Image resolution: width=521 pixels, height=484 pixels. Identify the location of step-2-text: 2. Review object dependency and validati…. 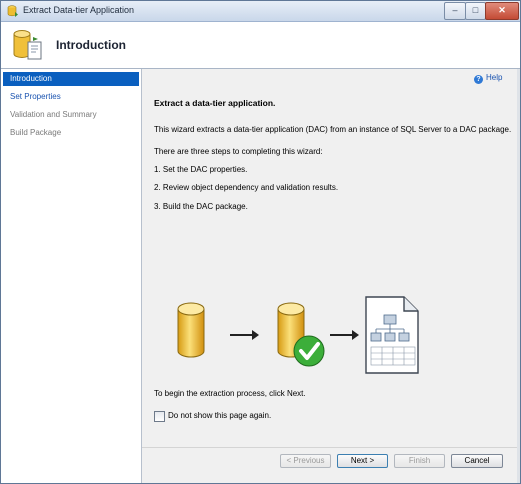
(246, 187).